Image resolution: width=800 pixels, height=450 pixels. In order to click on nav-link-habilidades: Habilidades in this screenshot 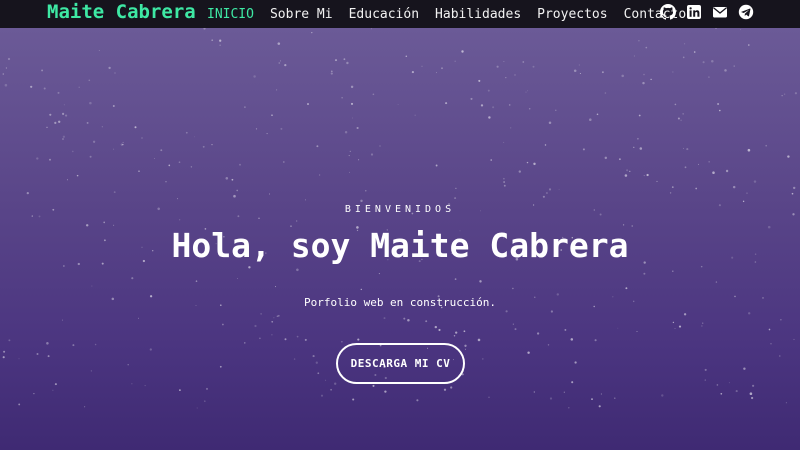, I will do `click(478, 14)`.